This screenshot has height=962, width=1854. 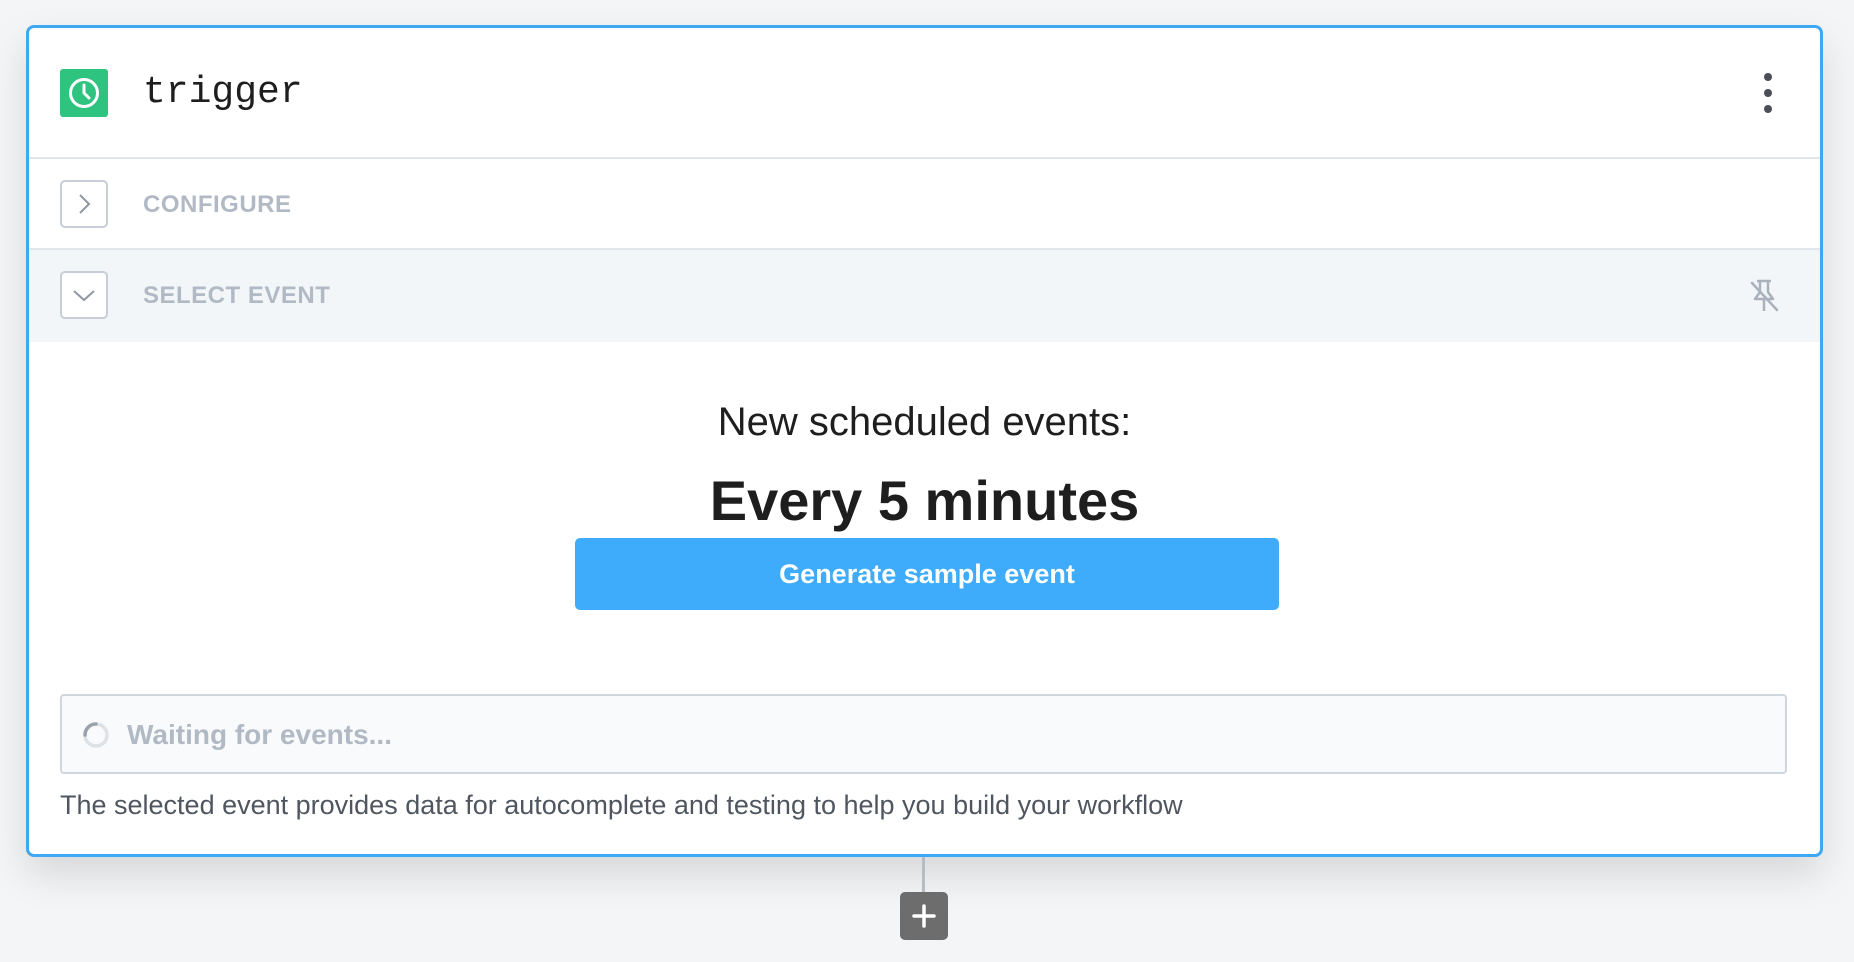 I want to click on plus-icon, so click(x=924, y=916).